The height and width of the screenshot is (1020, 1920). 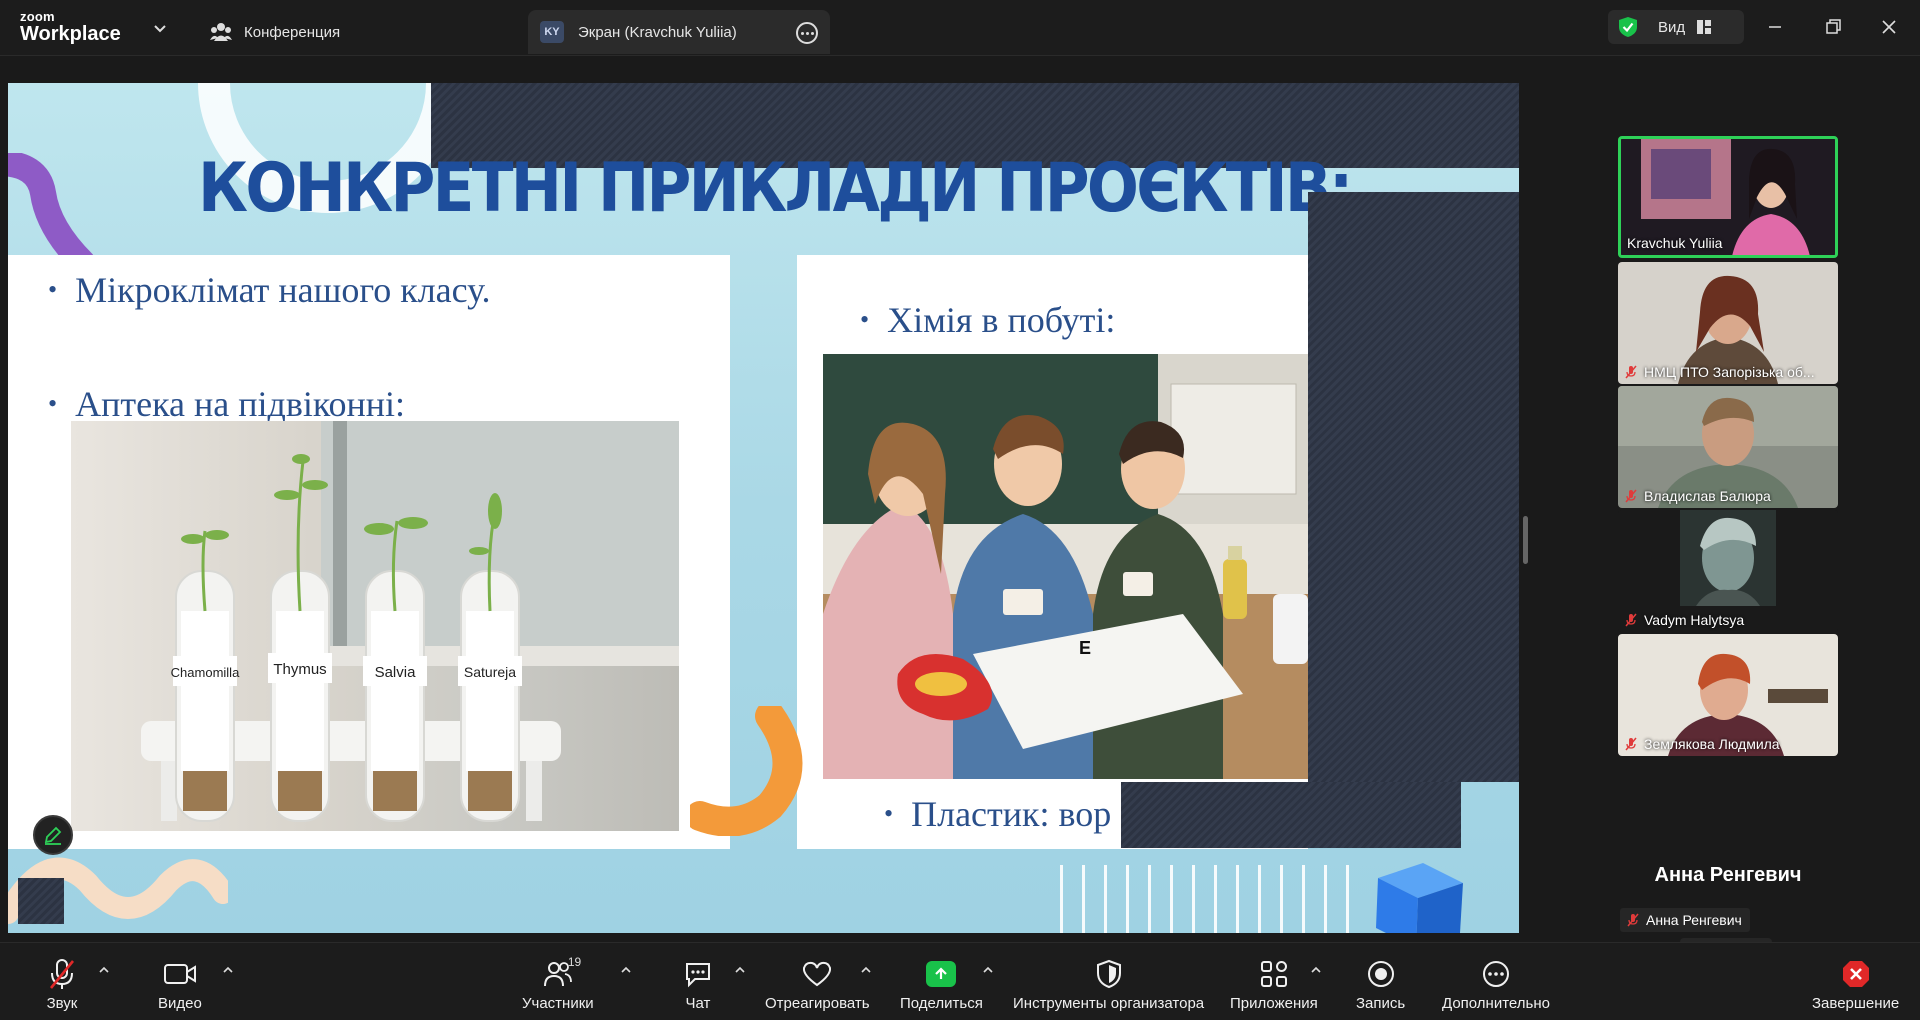 I want to click on stripe-overlay-corner, so click(x=41, y=901).